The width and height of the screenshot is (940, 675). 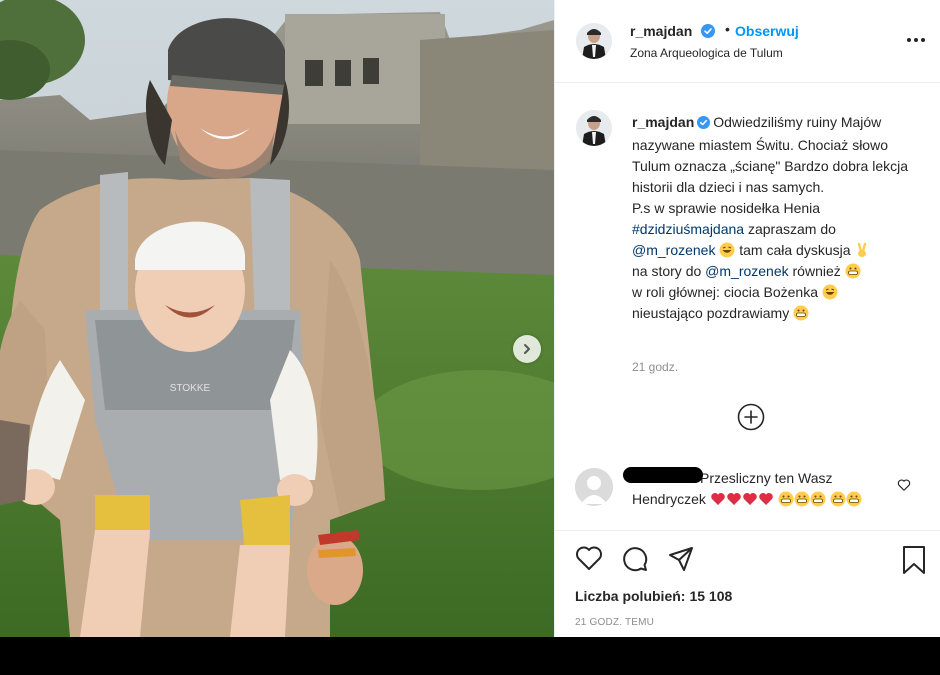 What do you see at coordinates (589, 559) in the screenshot?
I see `heart-icon` at bounding box center [589, 559].